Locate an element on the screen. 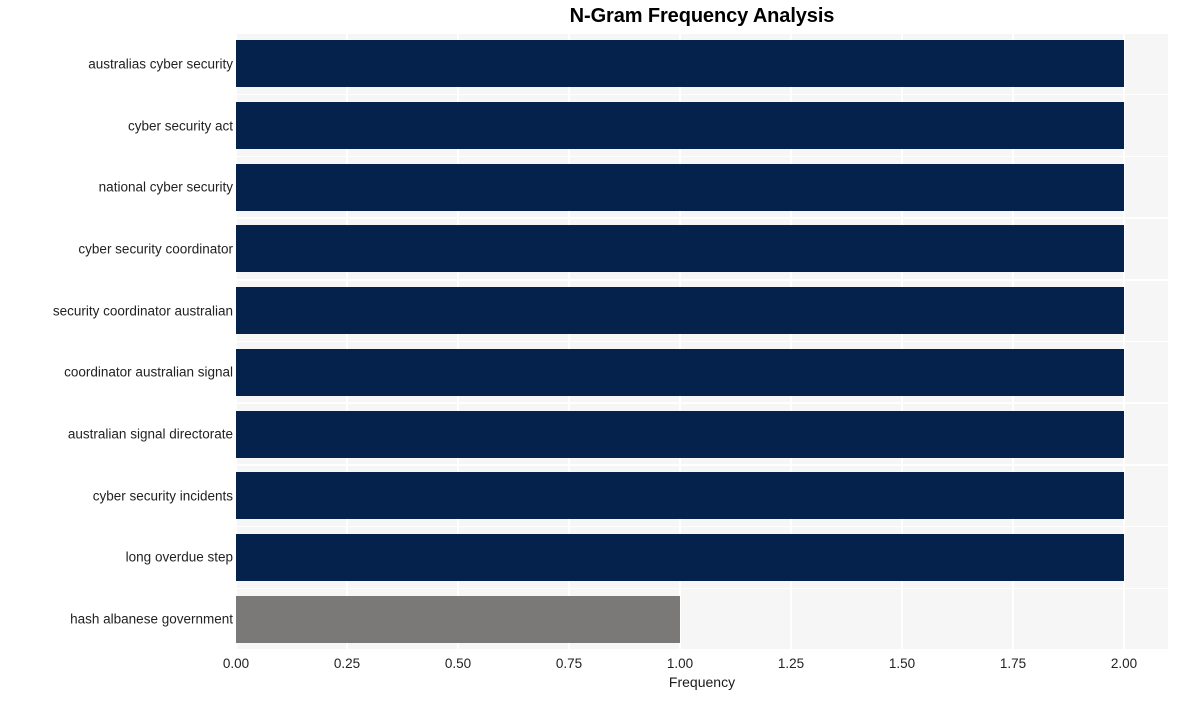 The height and width of the screenshot is (701, 1177). y-axis-tick-label: national cyber security is located at coordinates (165, 187).